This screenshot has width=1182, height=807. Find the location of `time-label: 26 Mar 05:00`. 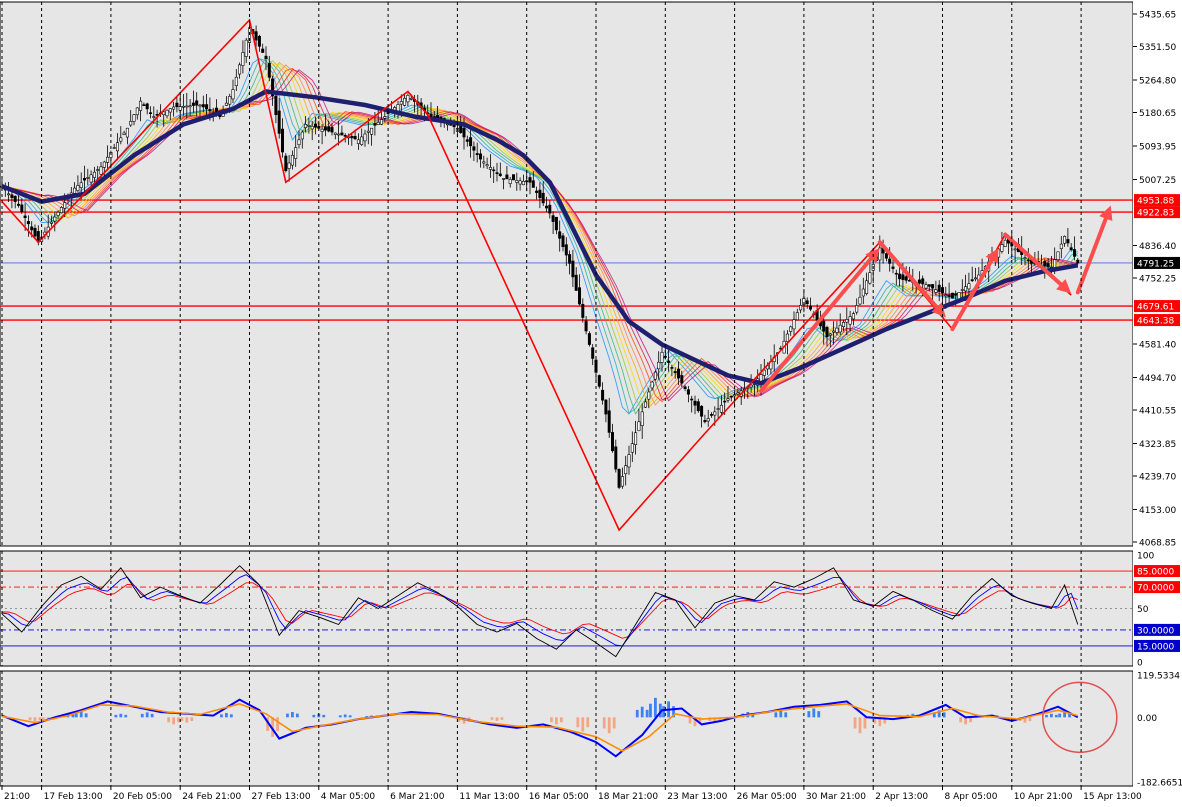

time-label: 26 Mar 05:00 is located at coordinates (767, 797).